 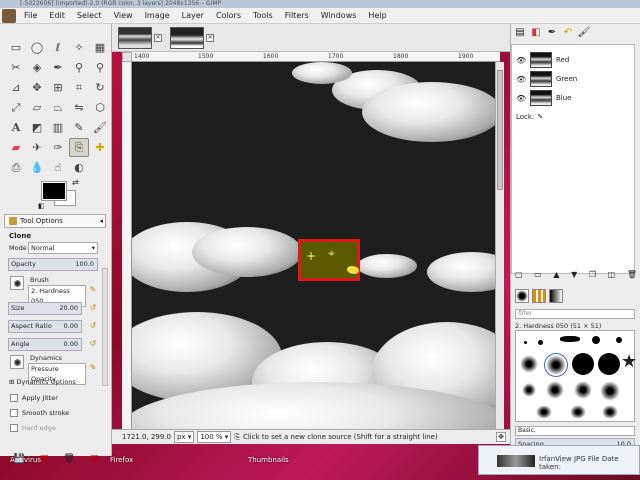 What do you see at coordinates (121, 460) in the screenshot?
I see `taskbar-label-firefox: Firefox` at bounding box center [121, 460].